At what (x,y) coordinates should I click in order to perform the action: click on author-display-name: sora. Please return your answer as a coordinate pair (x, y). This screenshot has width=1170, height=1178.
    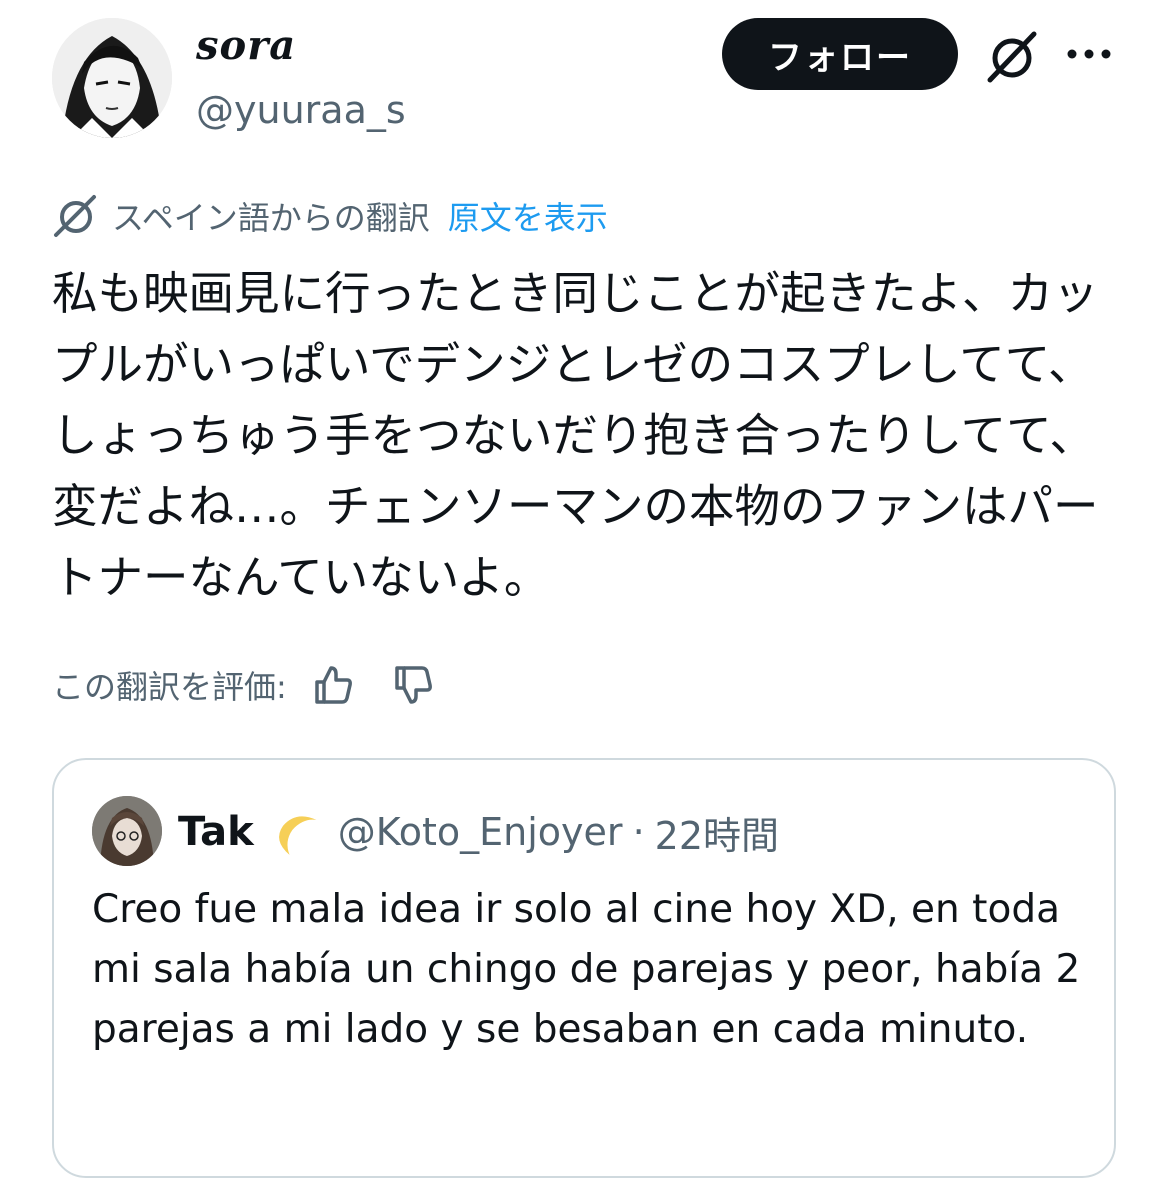
    Looking at the image, I should click on (246, 45).